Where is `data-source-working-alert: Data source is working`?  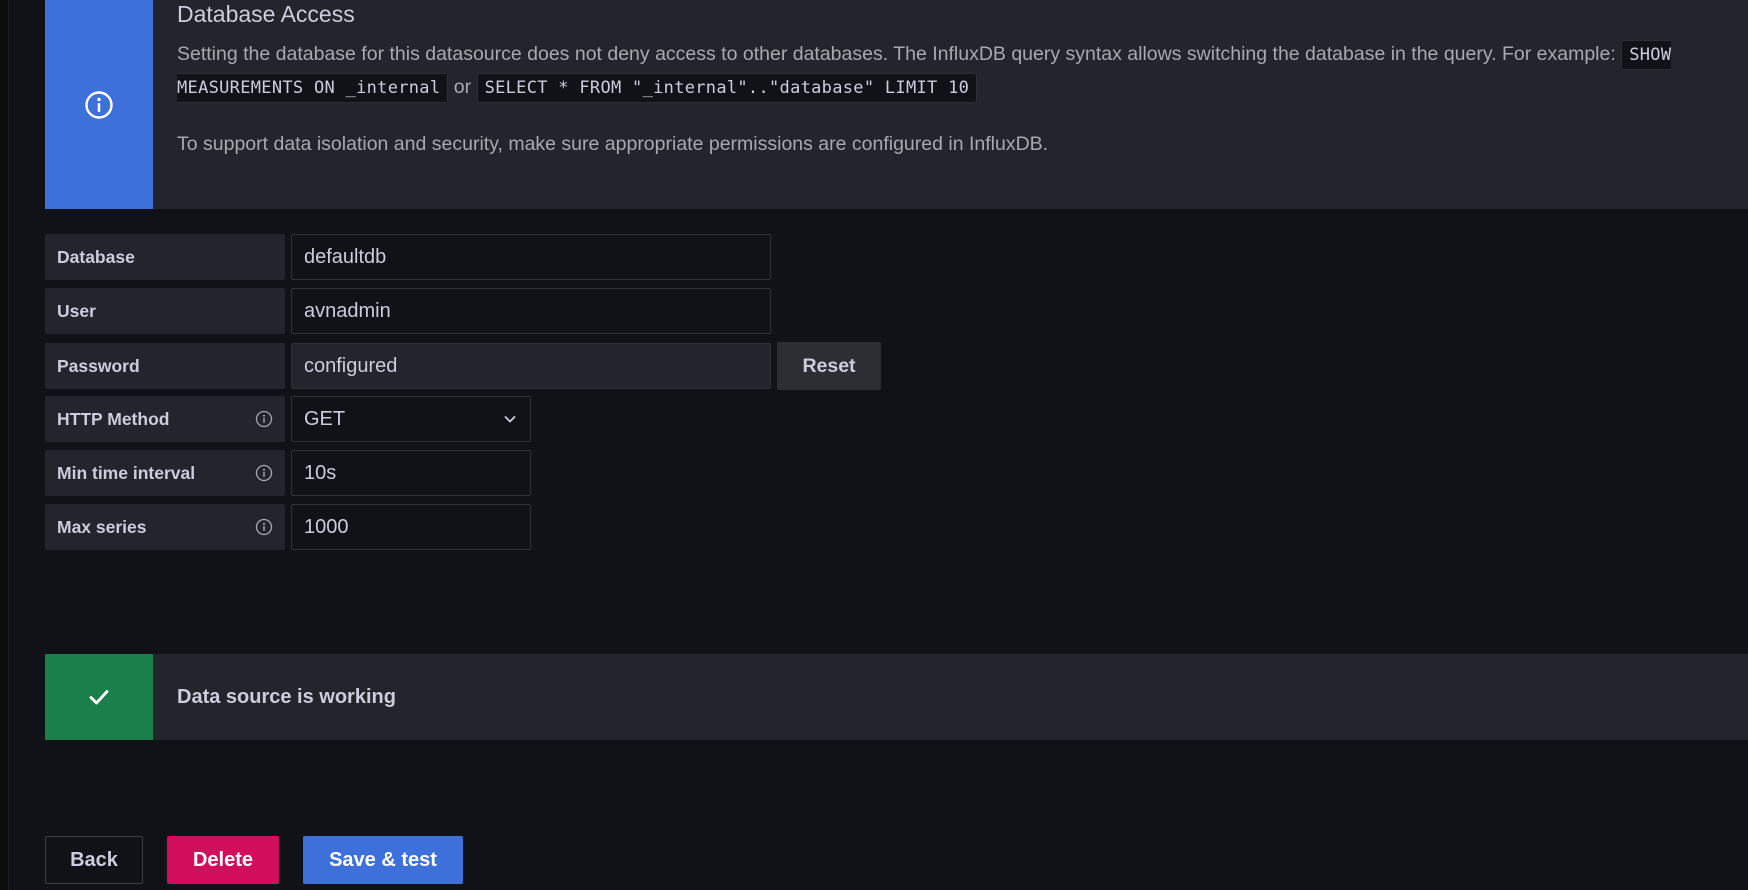 data-source-working-alert: Data source is working is located at coordinates (896, 697).